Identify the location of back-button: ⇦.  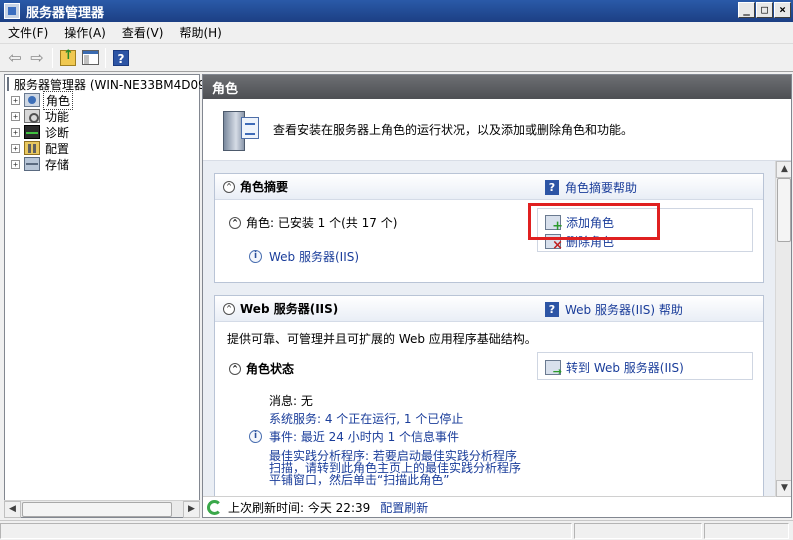
(15, 58).